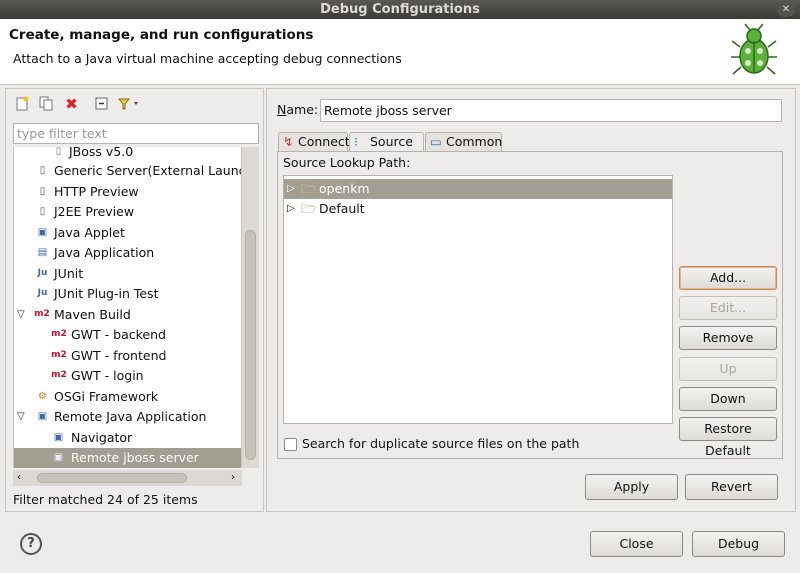 This screenshot has height=573, width=800. What do you see at coordinates (31, 544) in the screenshot?
I see `help-icon: ?` at bounding box center [31, 544].